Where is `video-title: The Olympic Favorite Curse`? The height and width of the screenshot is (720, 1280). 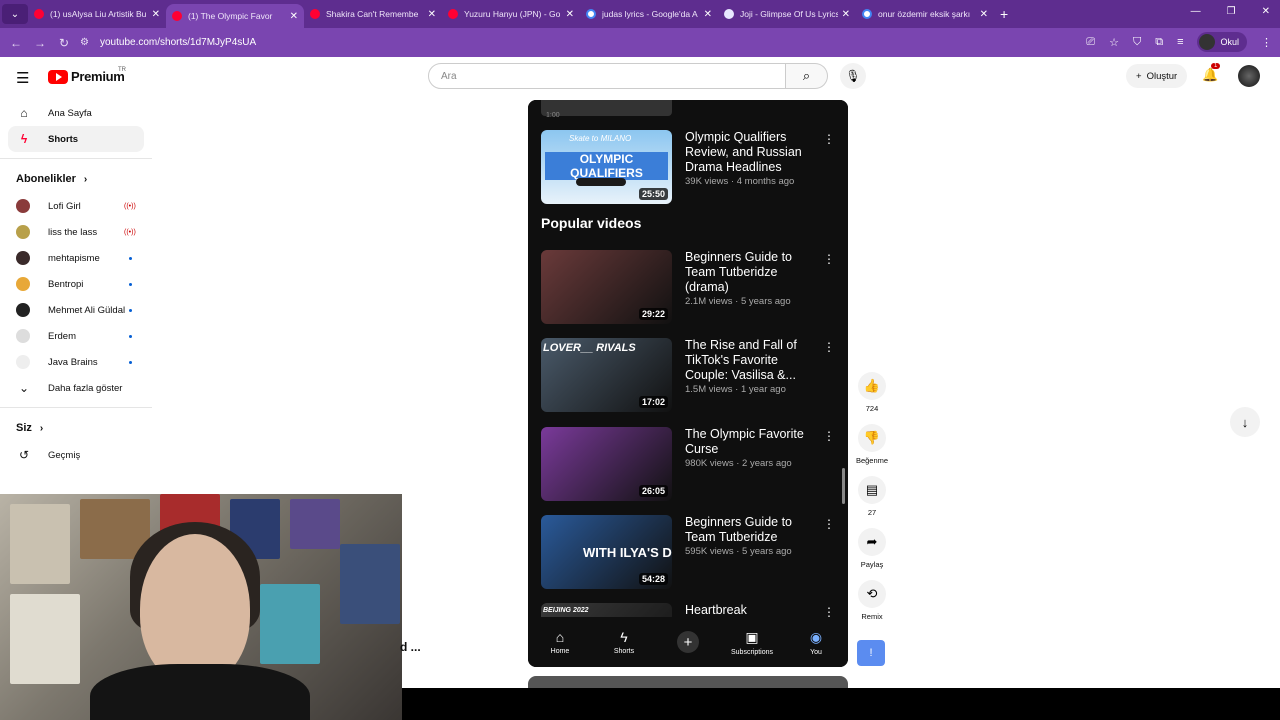
video-title: The Olympic Favorite Curse is located at coordinates (750, 442).